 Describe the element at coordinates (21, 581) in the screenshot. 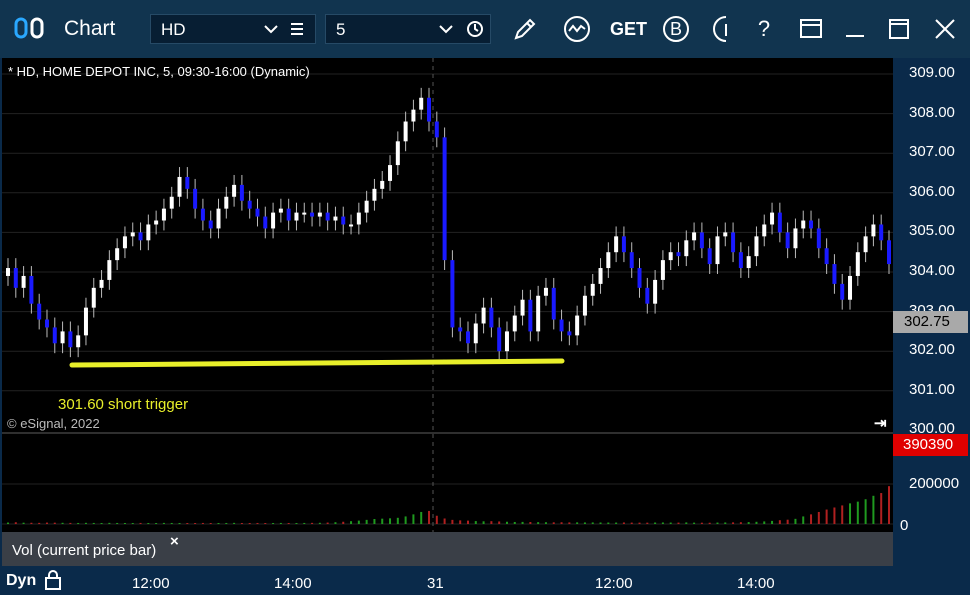

I see `dynamic-mode-label: Dyn` at that location.